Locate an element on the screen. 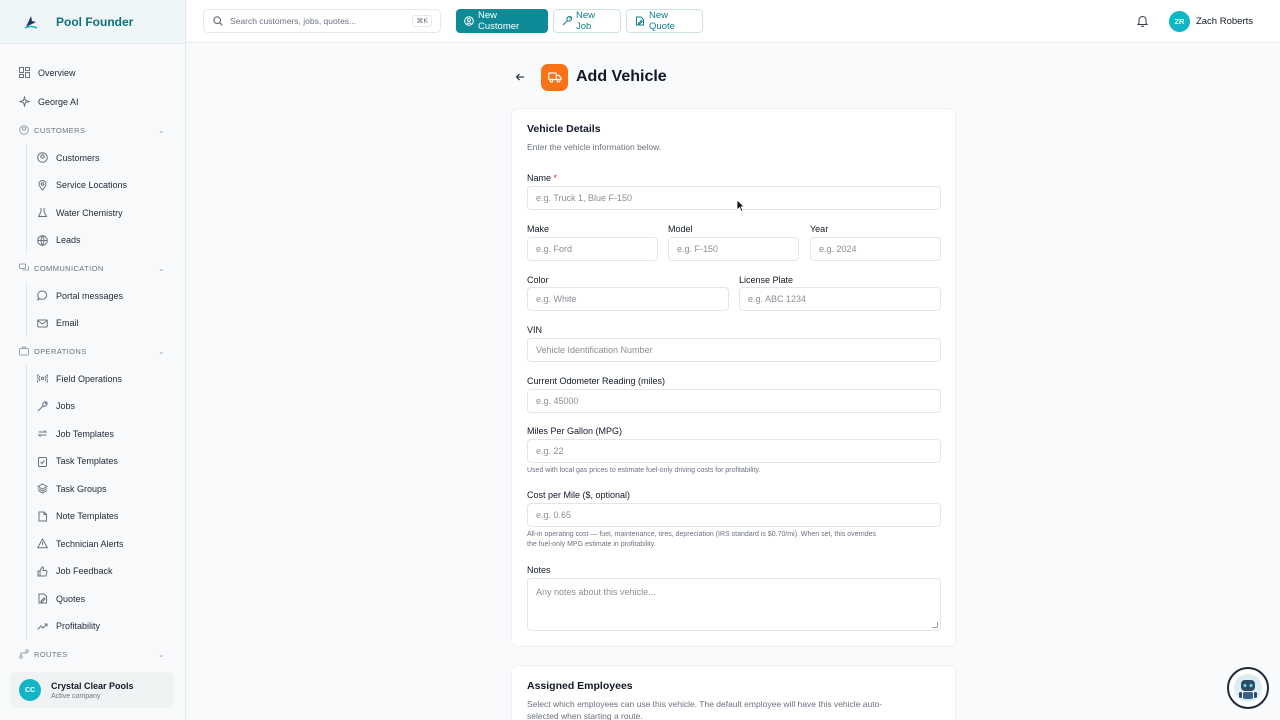 The image size is (1280, 720). license-plate-field is located at coordinates (840, 299).